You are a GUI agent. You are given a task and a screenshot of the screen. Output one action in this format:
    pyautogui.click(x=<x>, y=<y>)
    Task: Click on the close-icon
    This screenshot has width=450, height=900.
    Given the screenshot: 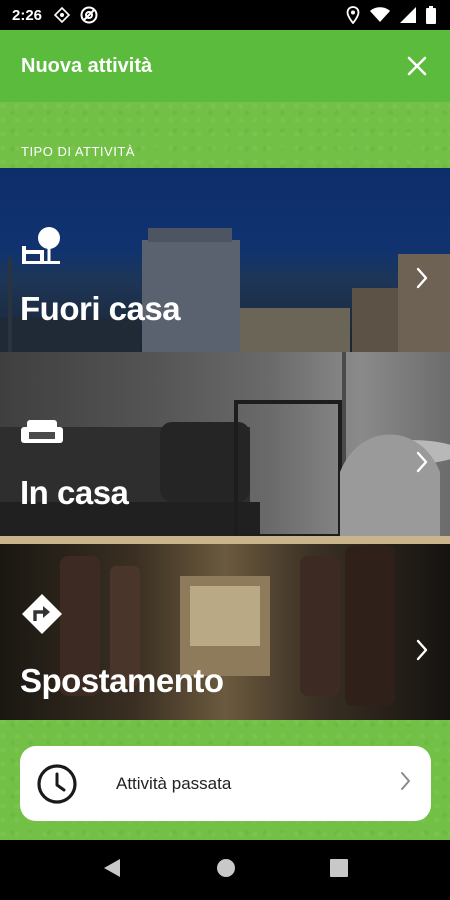 What is the action you would take?
    pyautogui.click(x=417, y=66)
    